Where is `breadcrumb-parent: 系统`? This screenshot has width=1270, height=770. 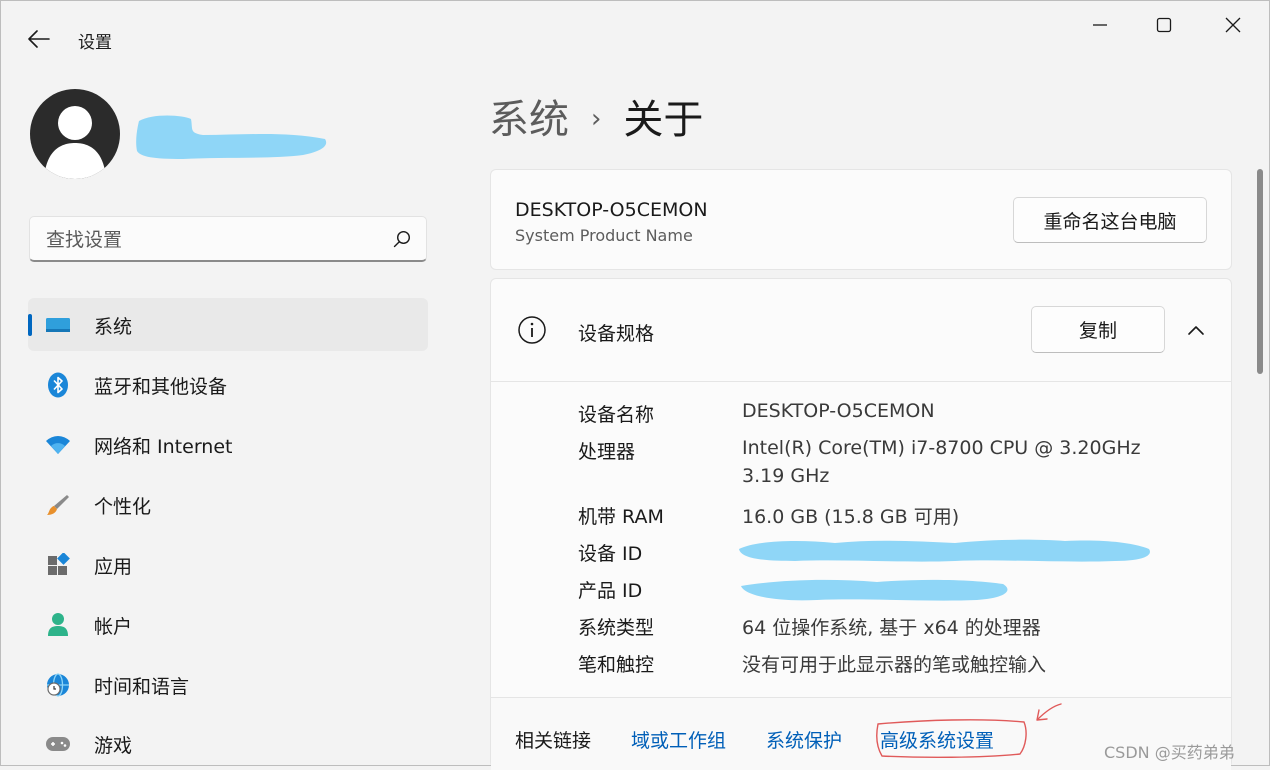 breadcrumb-parent: 系统 is located at coordinates (529, 120).